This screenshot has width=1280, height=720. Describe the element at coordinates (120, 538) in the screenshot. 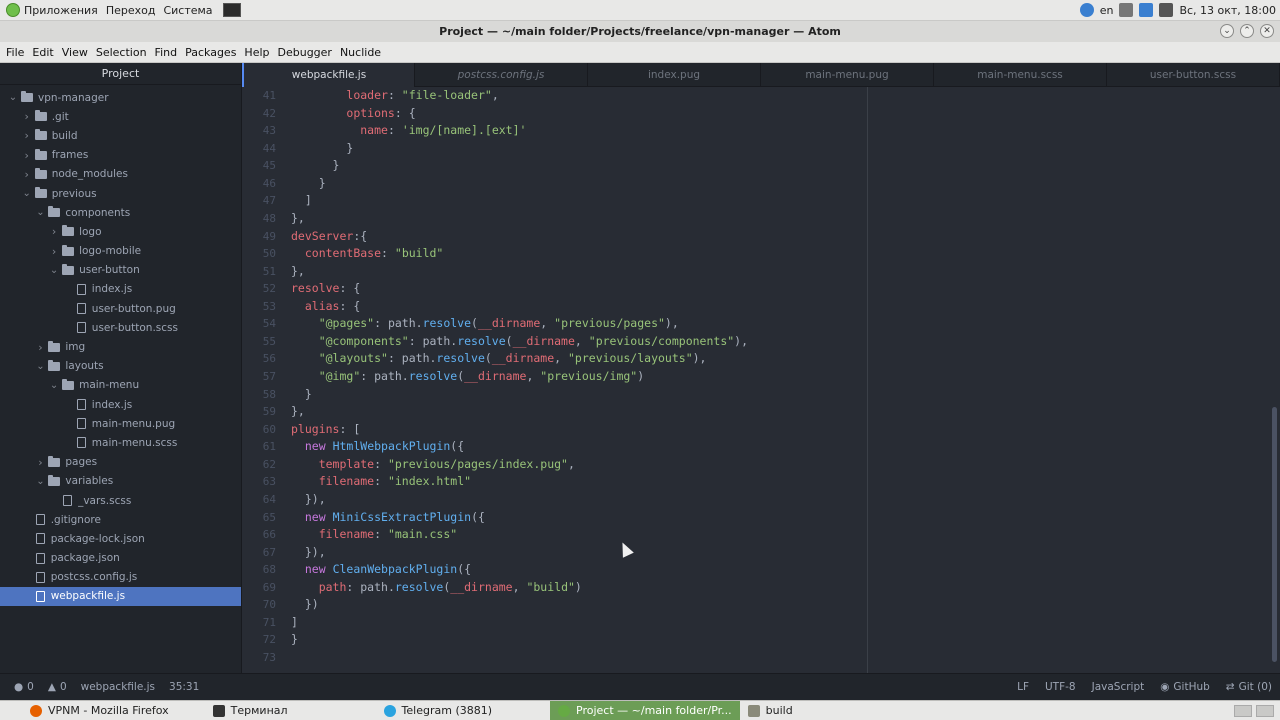

I see `tree-file: package-lock.json` at that location.